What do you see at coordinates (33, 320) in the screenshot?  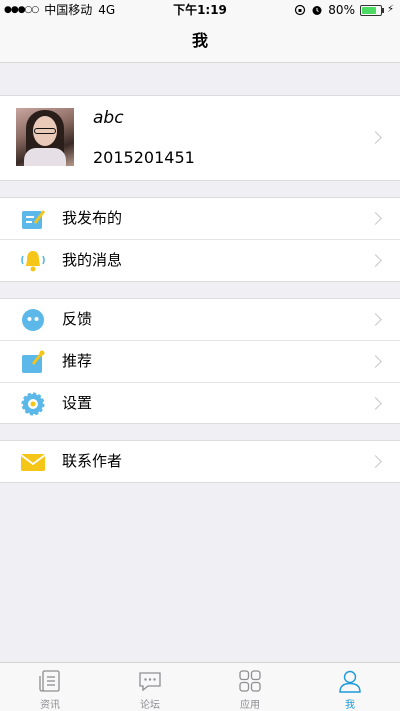 I see `feedback-icon` at bounding box center [33, 320].